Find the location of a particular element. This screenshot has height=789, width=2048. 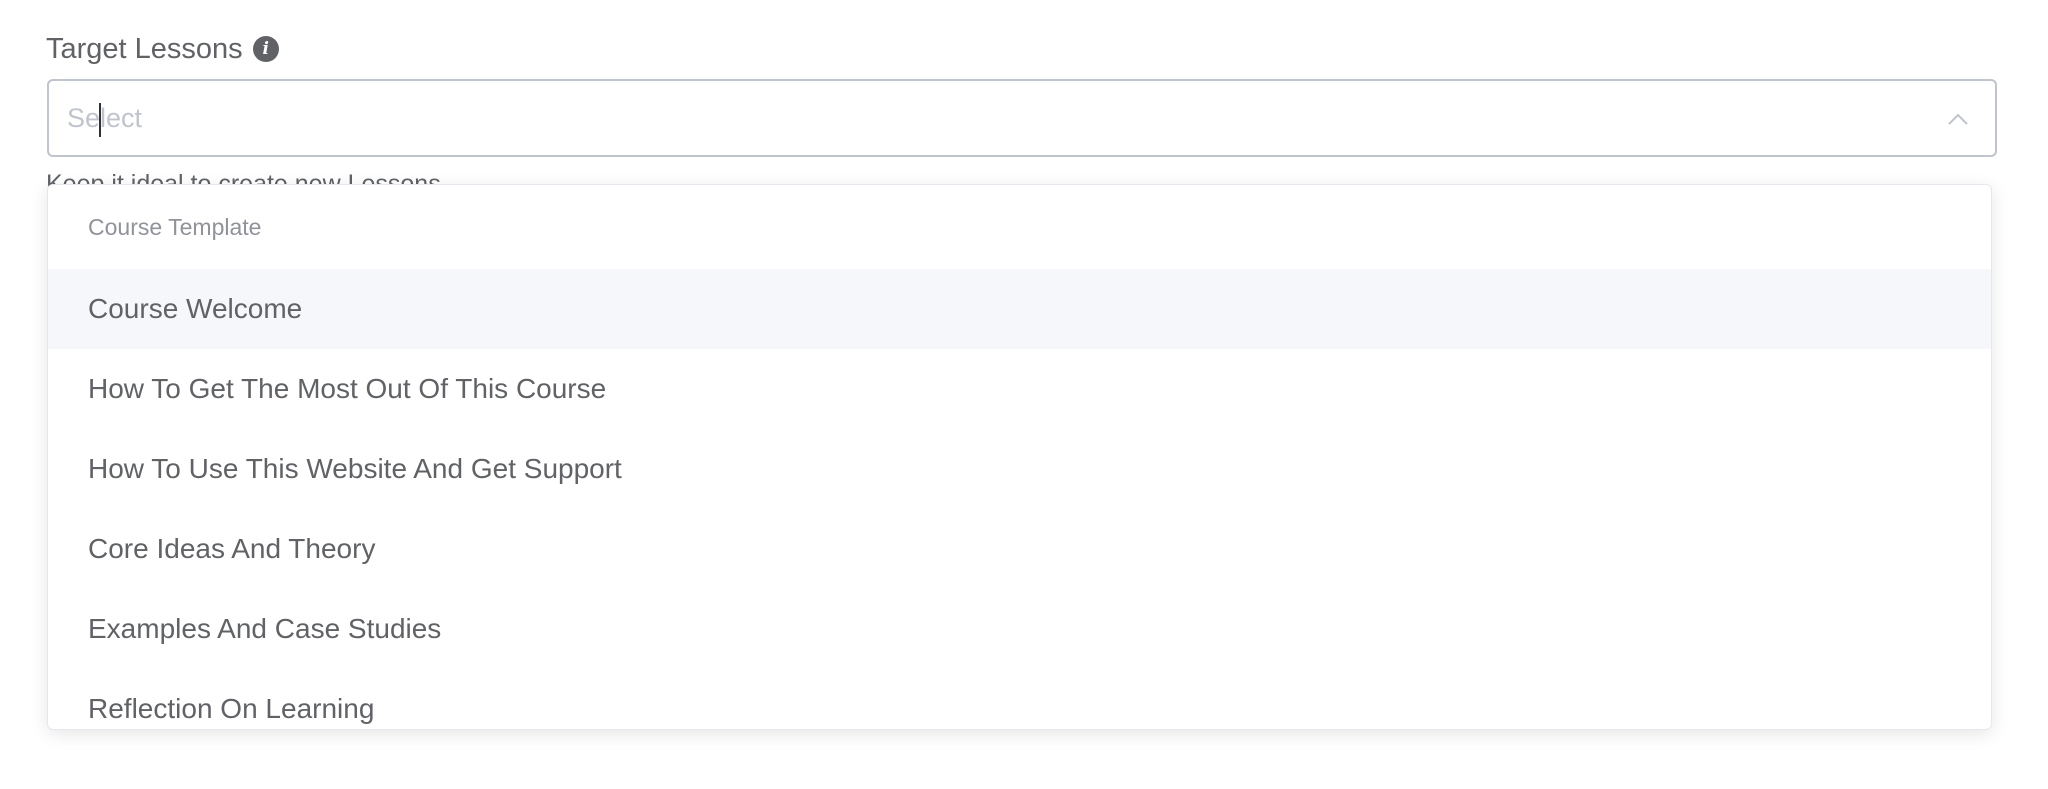

option-course-welcome: Course Welcome is located at coordinates (1019, 309).